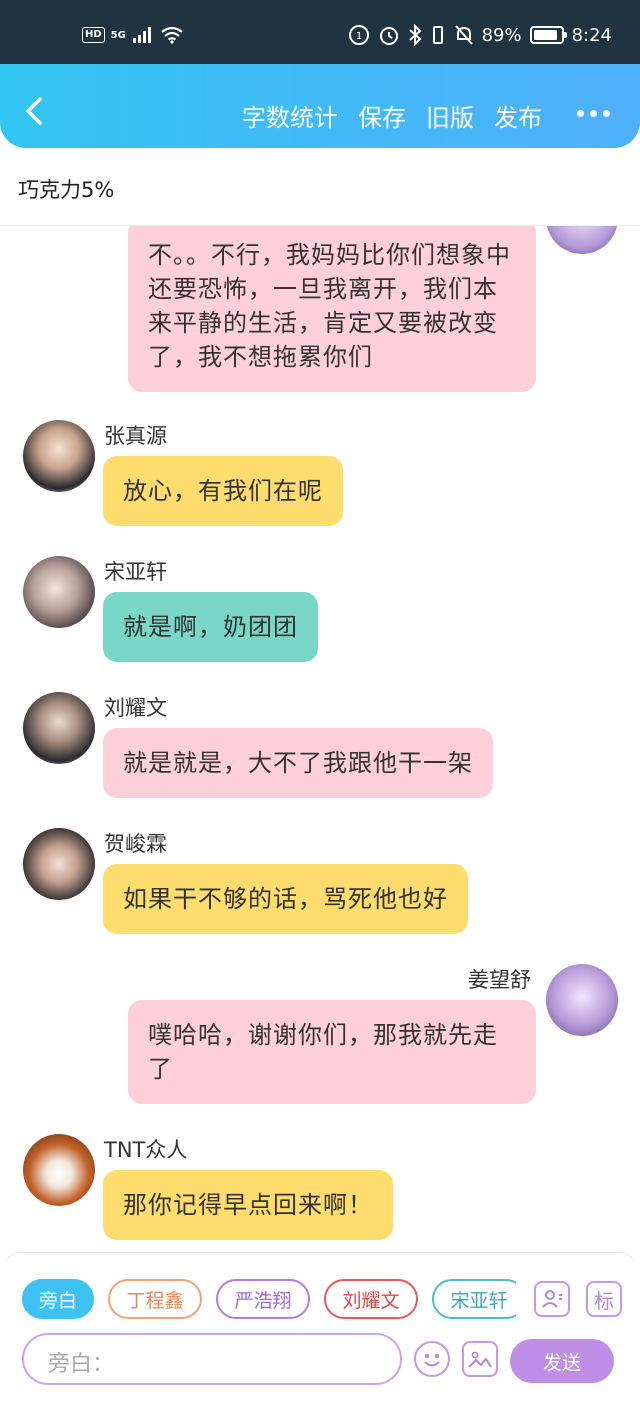 Image resolution: width=640 pixels, height=1422 pixels. Describe the element at coordinates (263, 1299) in the screenshot. I see `role-chip: 严浩翔` at that location.